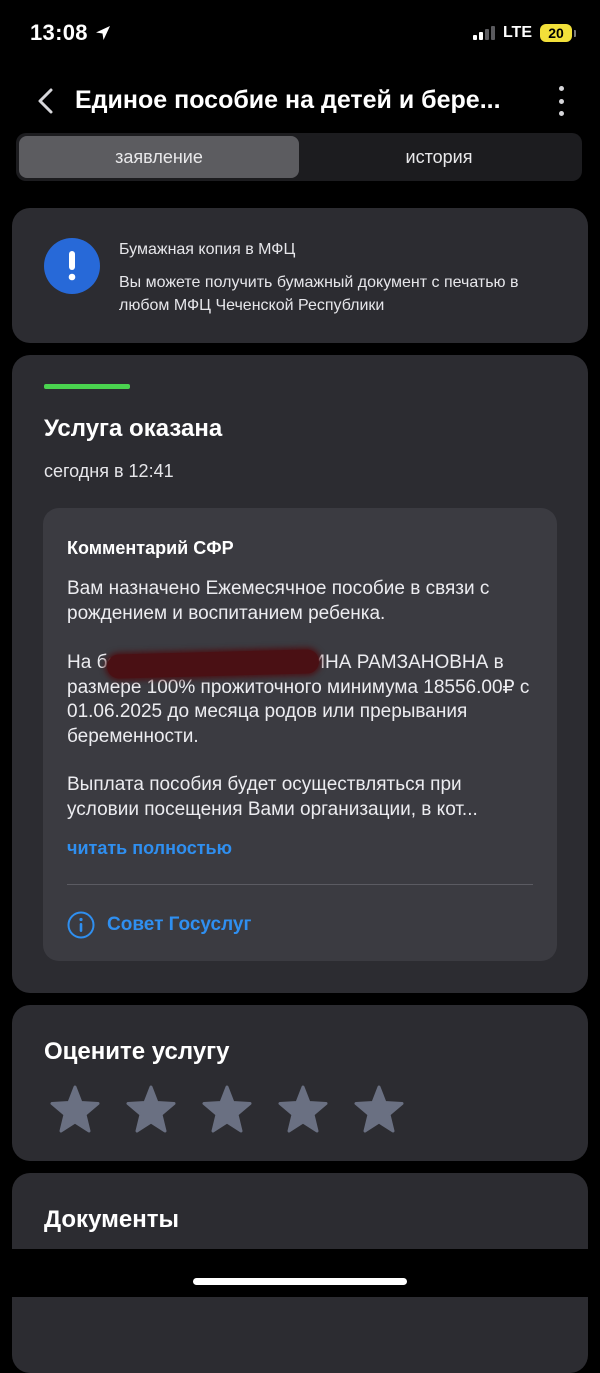 Image resolution: width=600 pixels, height=1373 pixels. I want to click on star-rating, so click(227, 1109).